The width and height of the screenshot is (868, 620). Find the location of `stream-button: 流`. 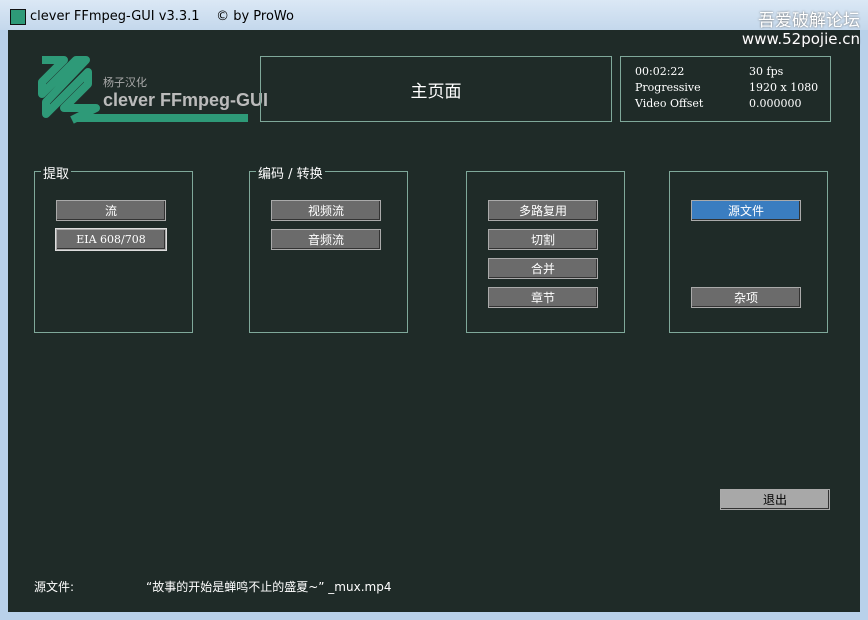

stream-button: 流 is located at coordinates (111, 210).